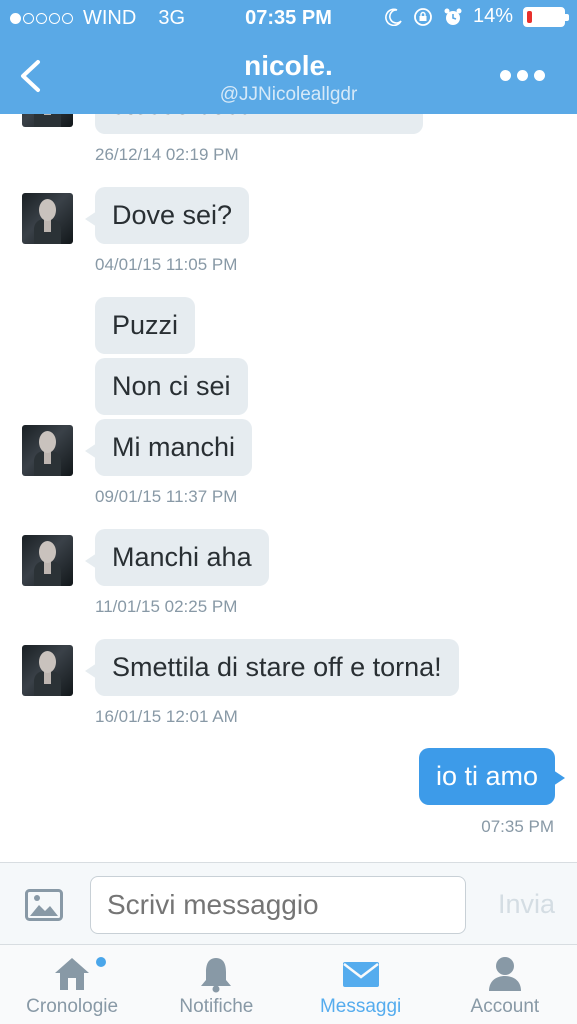 The width and height of the screenshot is (577, 1024). Describe the element at coordinates (216, 1006) in the screenshot. I see `tab-label: Notifiche` at that location.